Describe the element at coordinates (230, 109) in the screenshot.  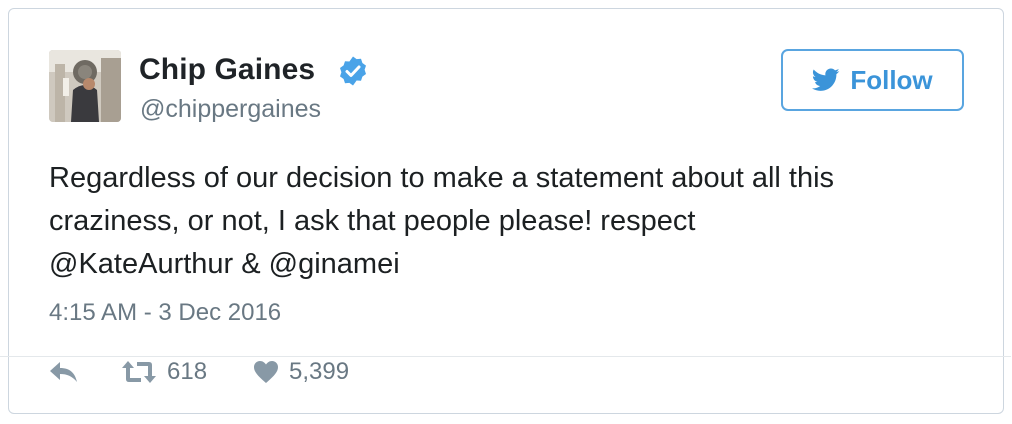
I see `user-handle: @chippergaines` at that location.